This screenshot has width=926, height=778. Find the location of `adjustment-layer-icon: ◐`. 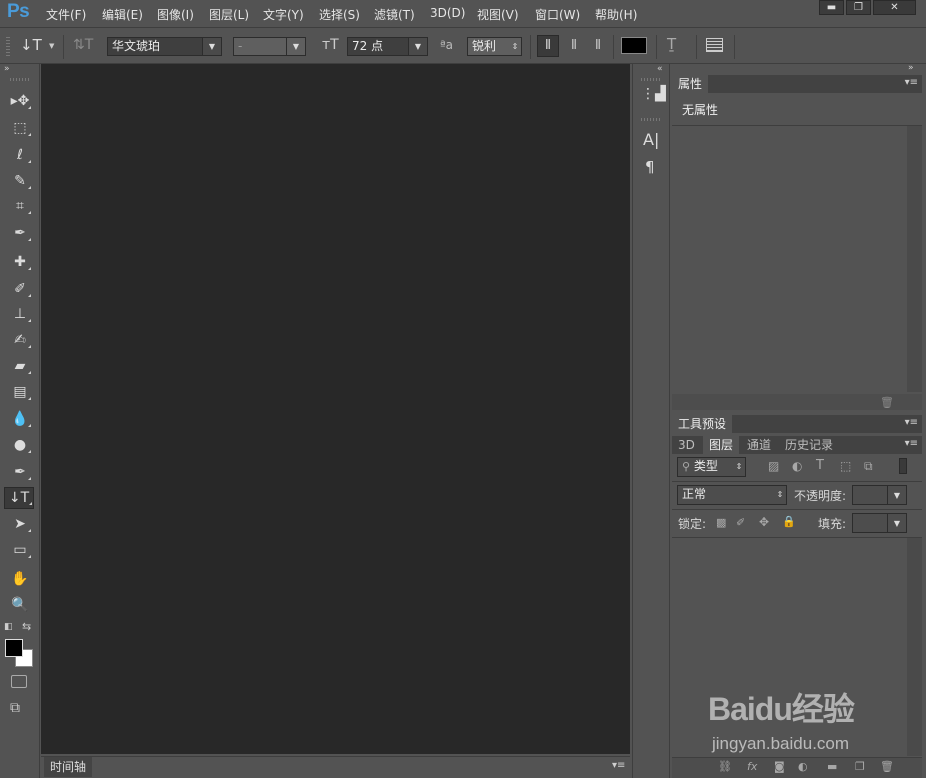

adjustment-layer-icon: ◐ is located at coordinates (803, 766).